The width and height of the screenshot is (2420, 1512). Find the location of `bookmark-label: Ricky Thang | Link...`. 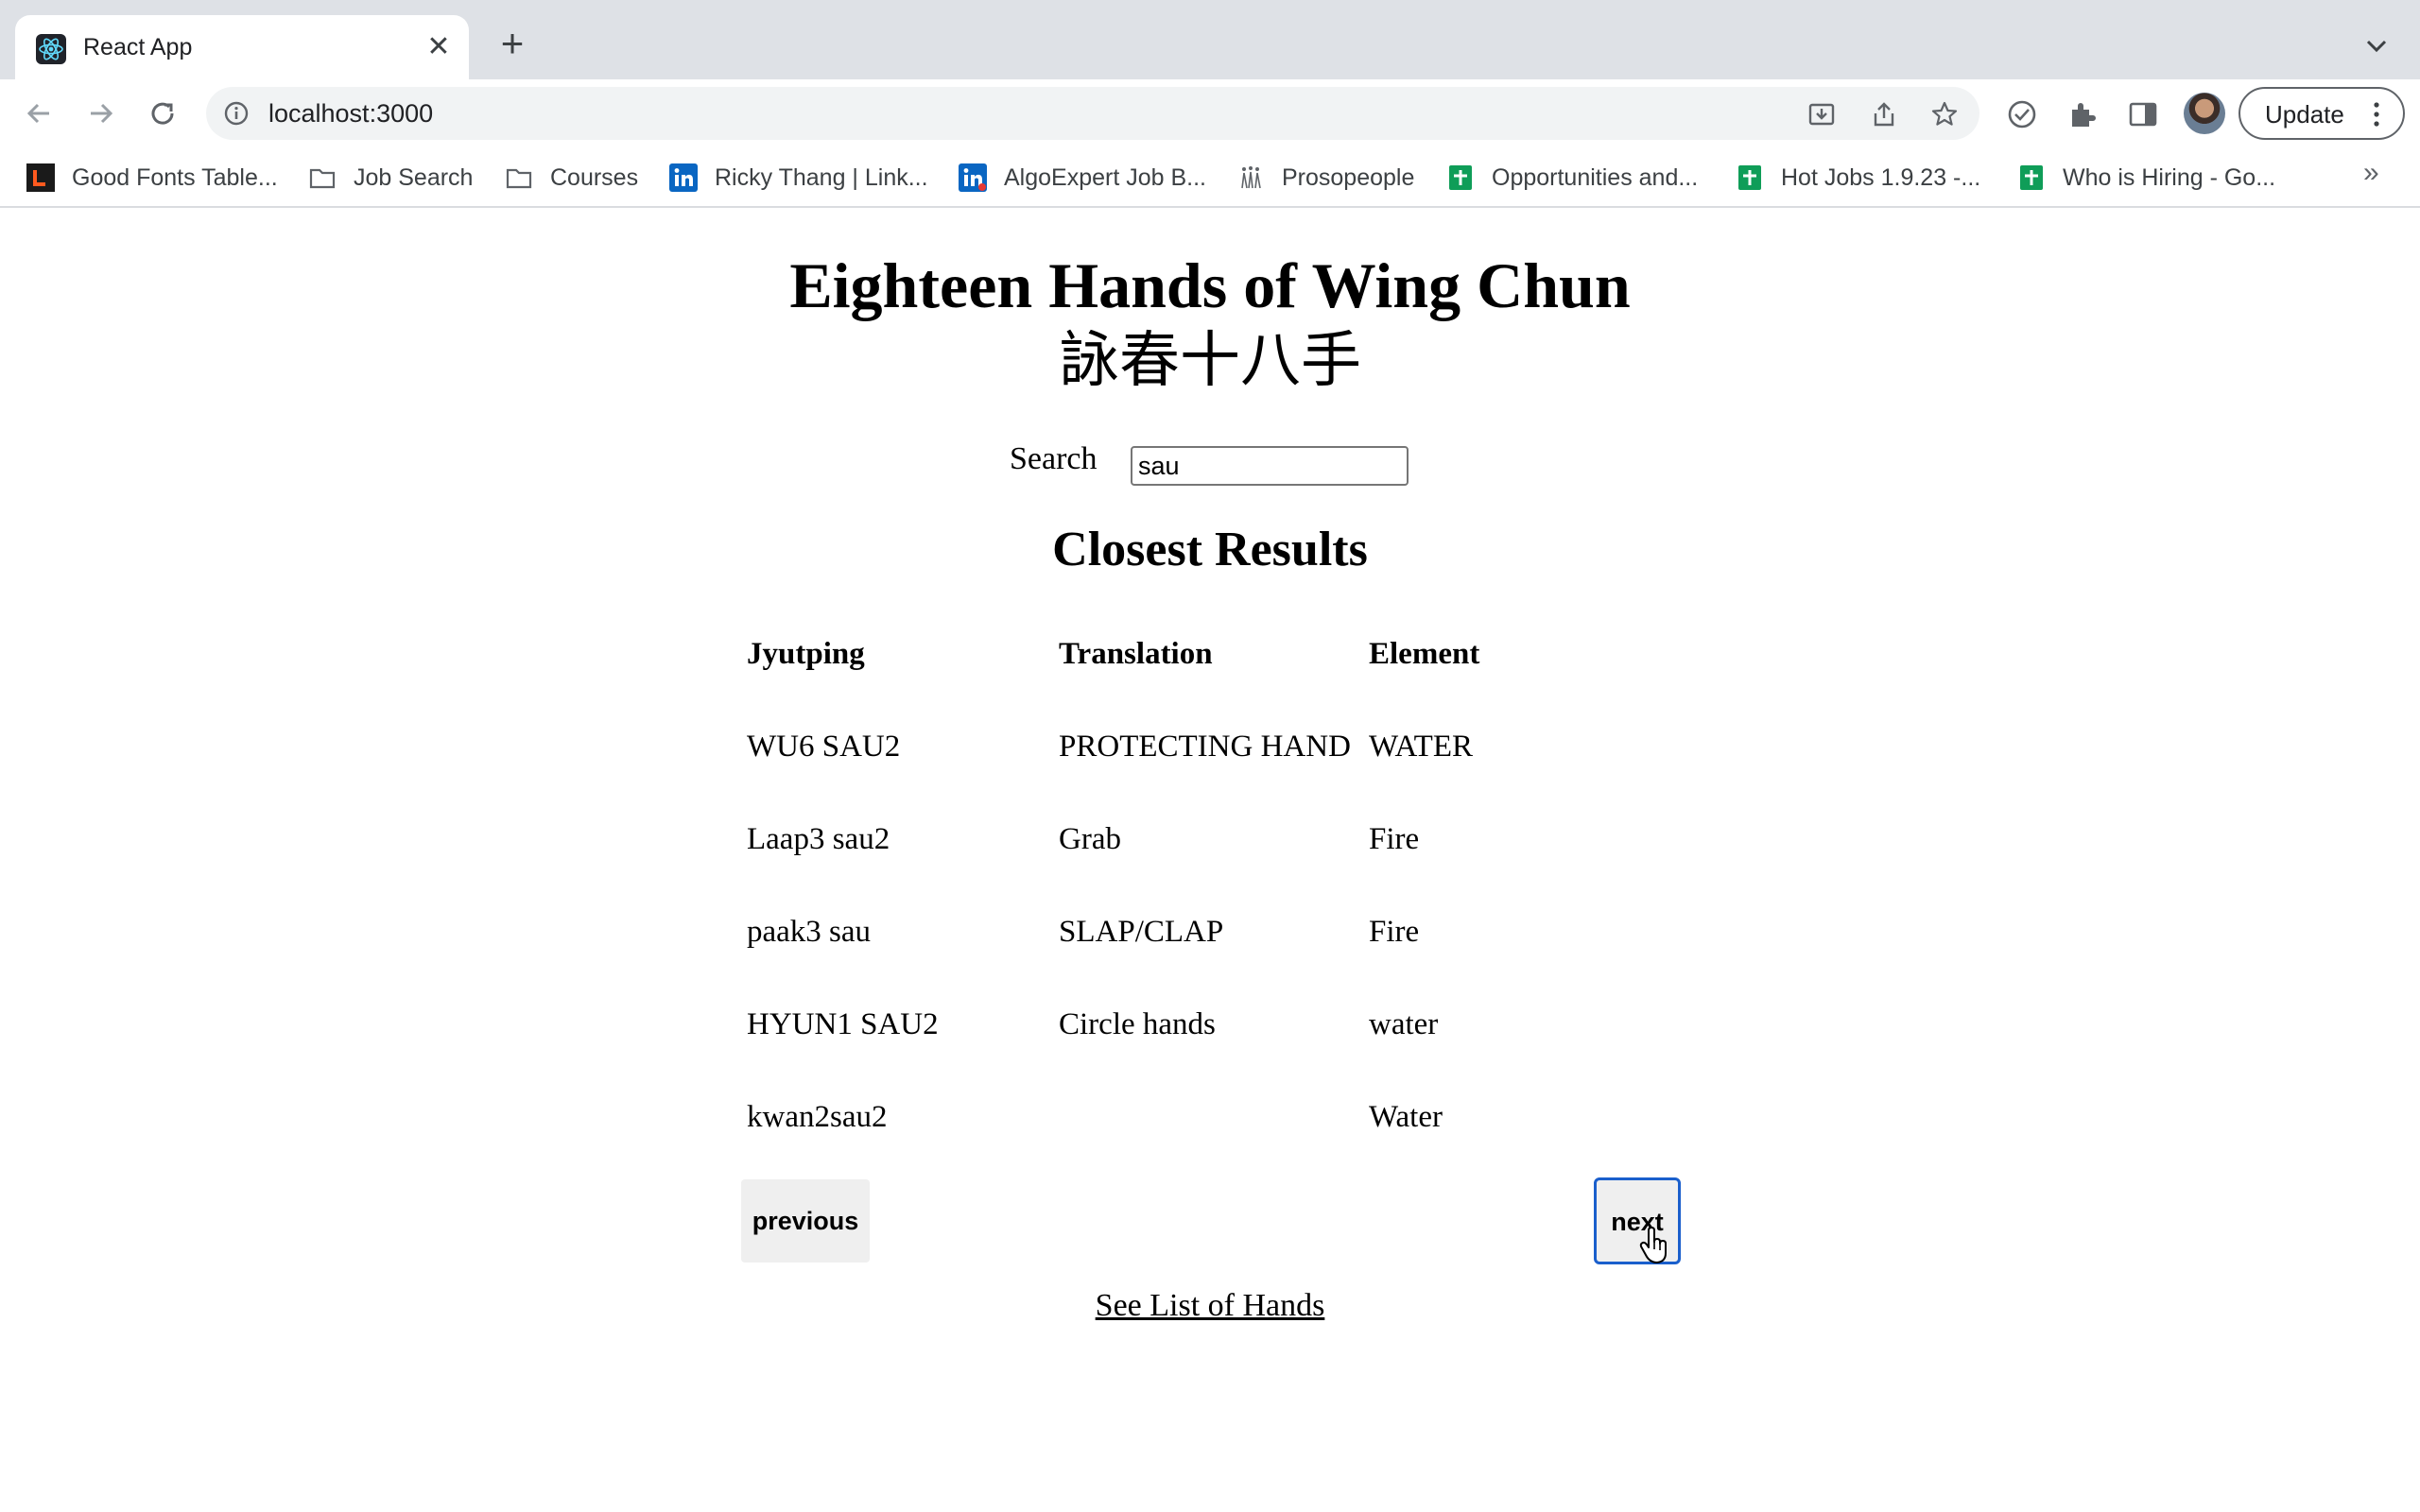

bookmark-label: Ricky Thang | Link... is located at coordinates (821, 177).